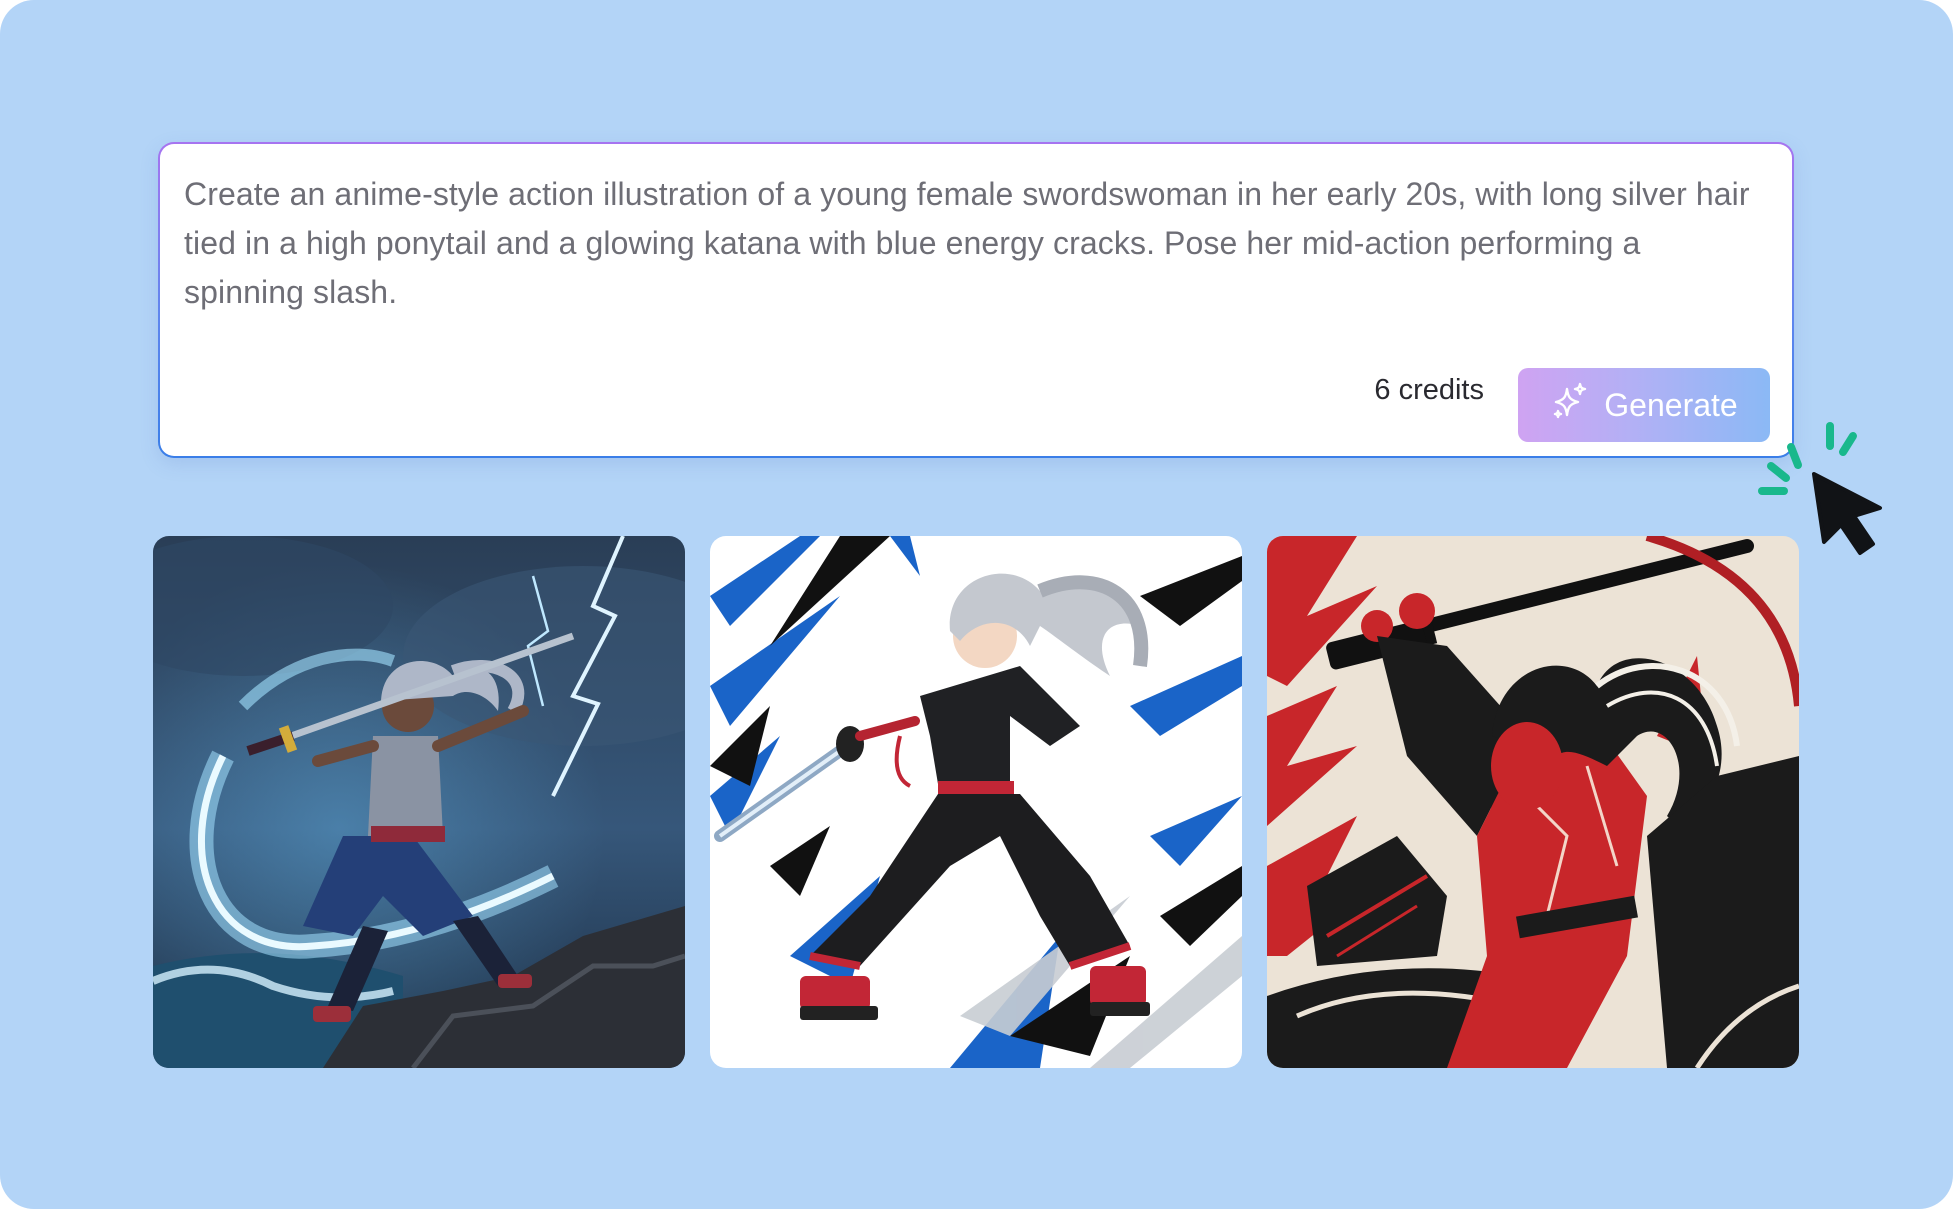 Image resolution: width=1953 pixels, height=1209 pixels. What do you see at coordinates (1570, 405) in the screenshot?
I see `sparkles-icon` at bounding box center [1570, 405].